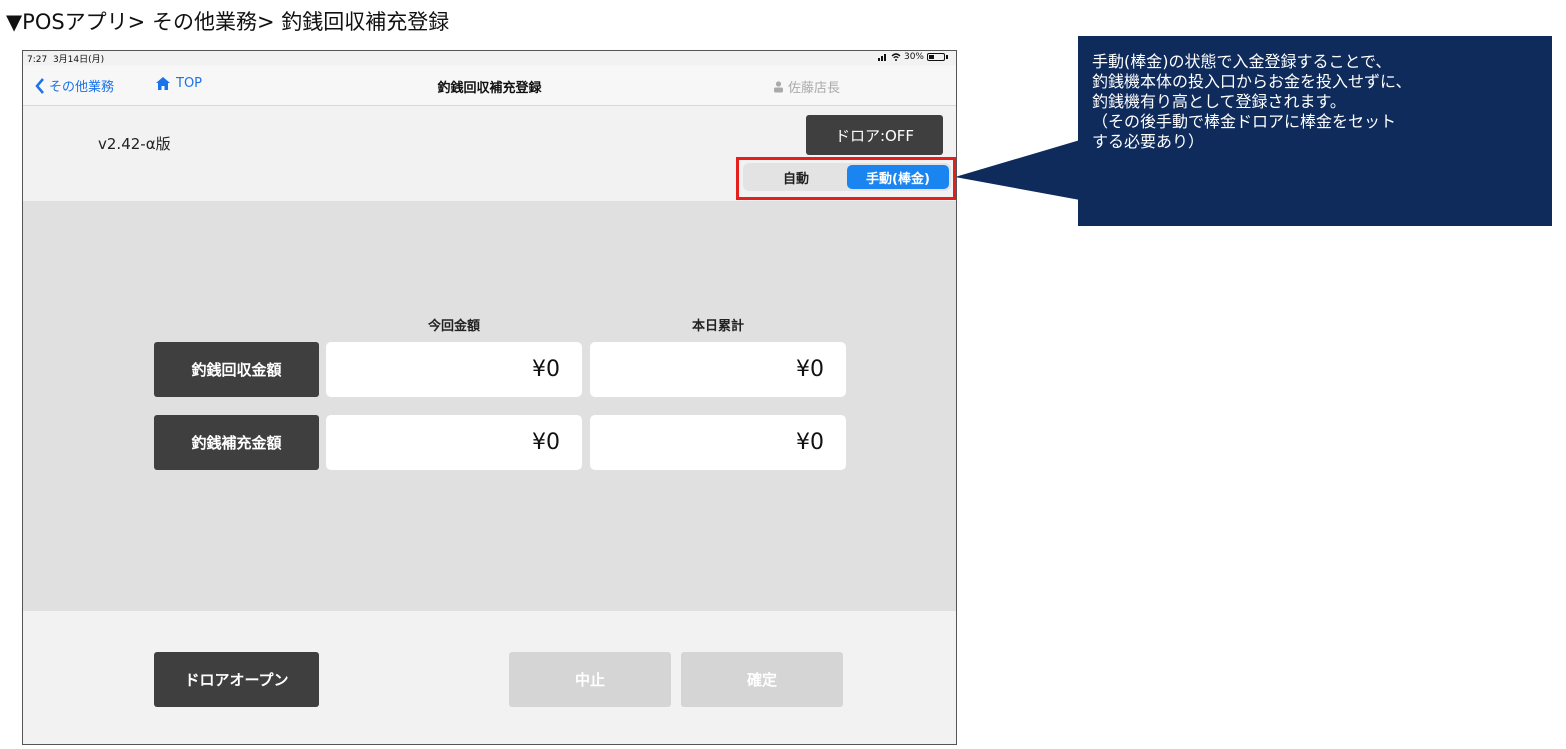 This screenshot has width=1566, height=749. Describe the element at coordinates (717, 326) in the screenshot. I see `column-header-total: 本日累計` at that location.